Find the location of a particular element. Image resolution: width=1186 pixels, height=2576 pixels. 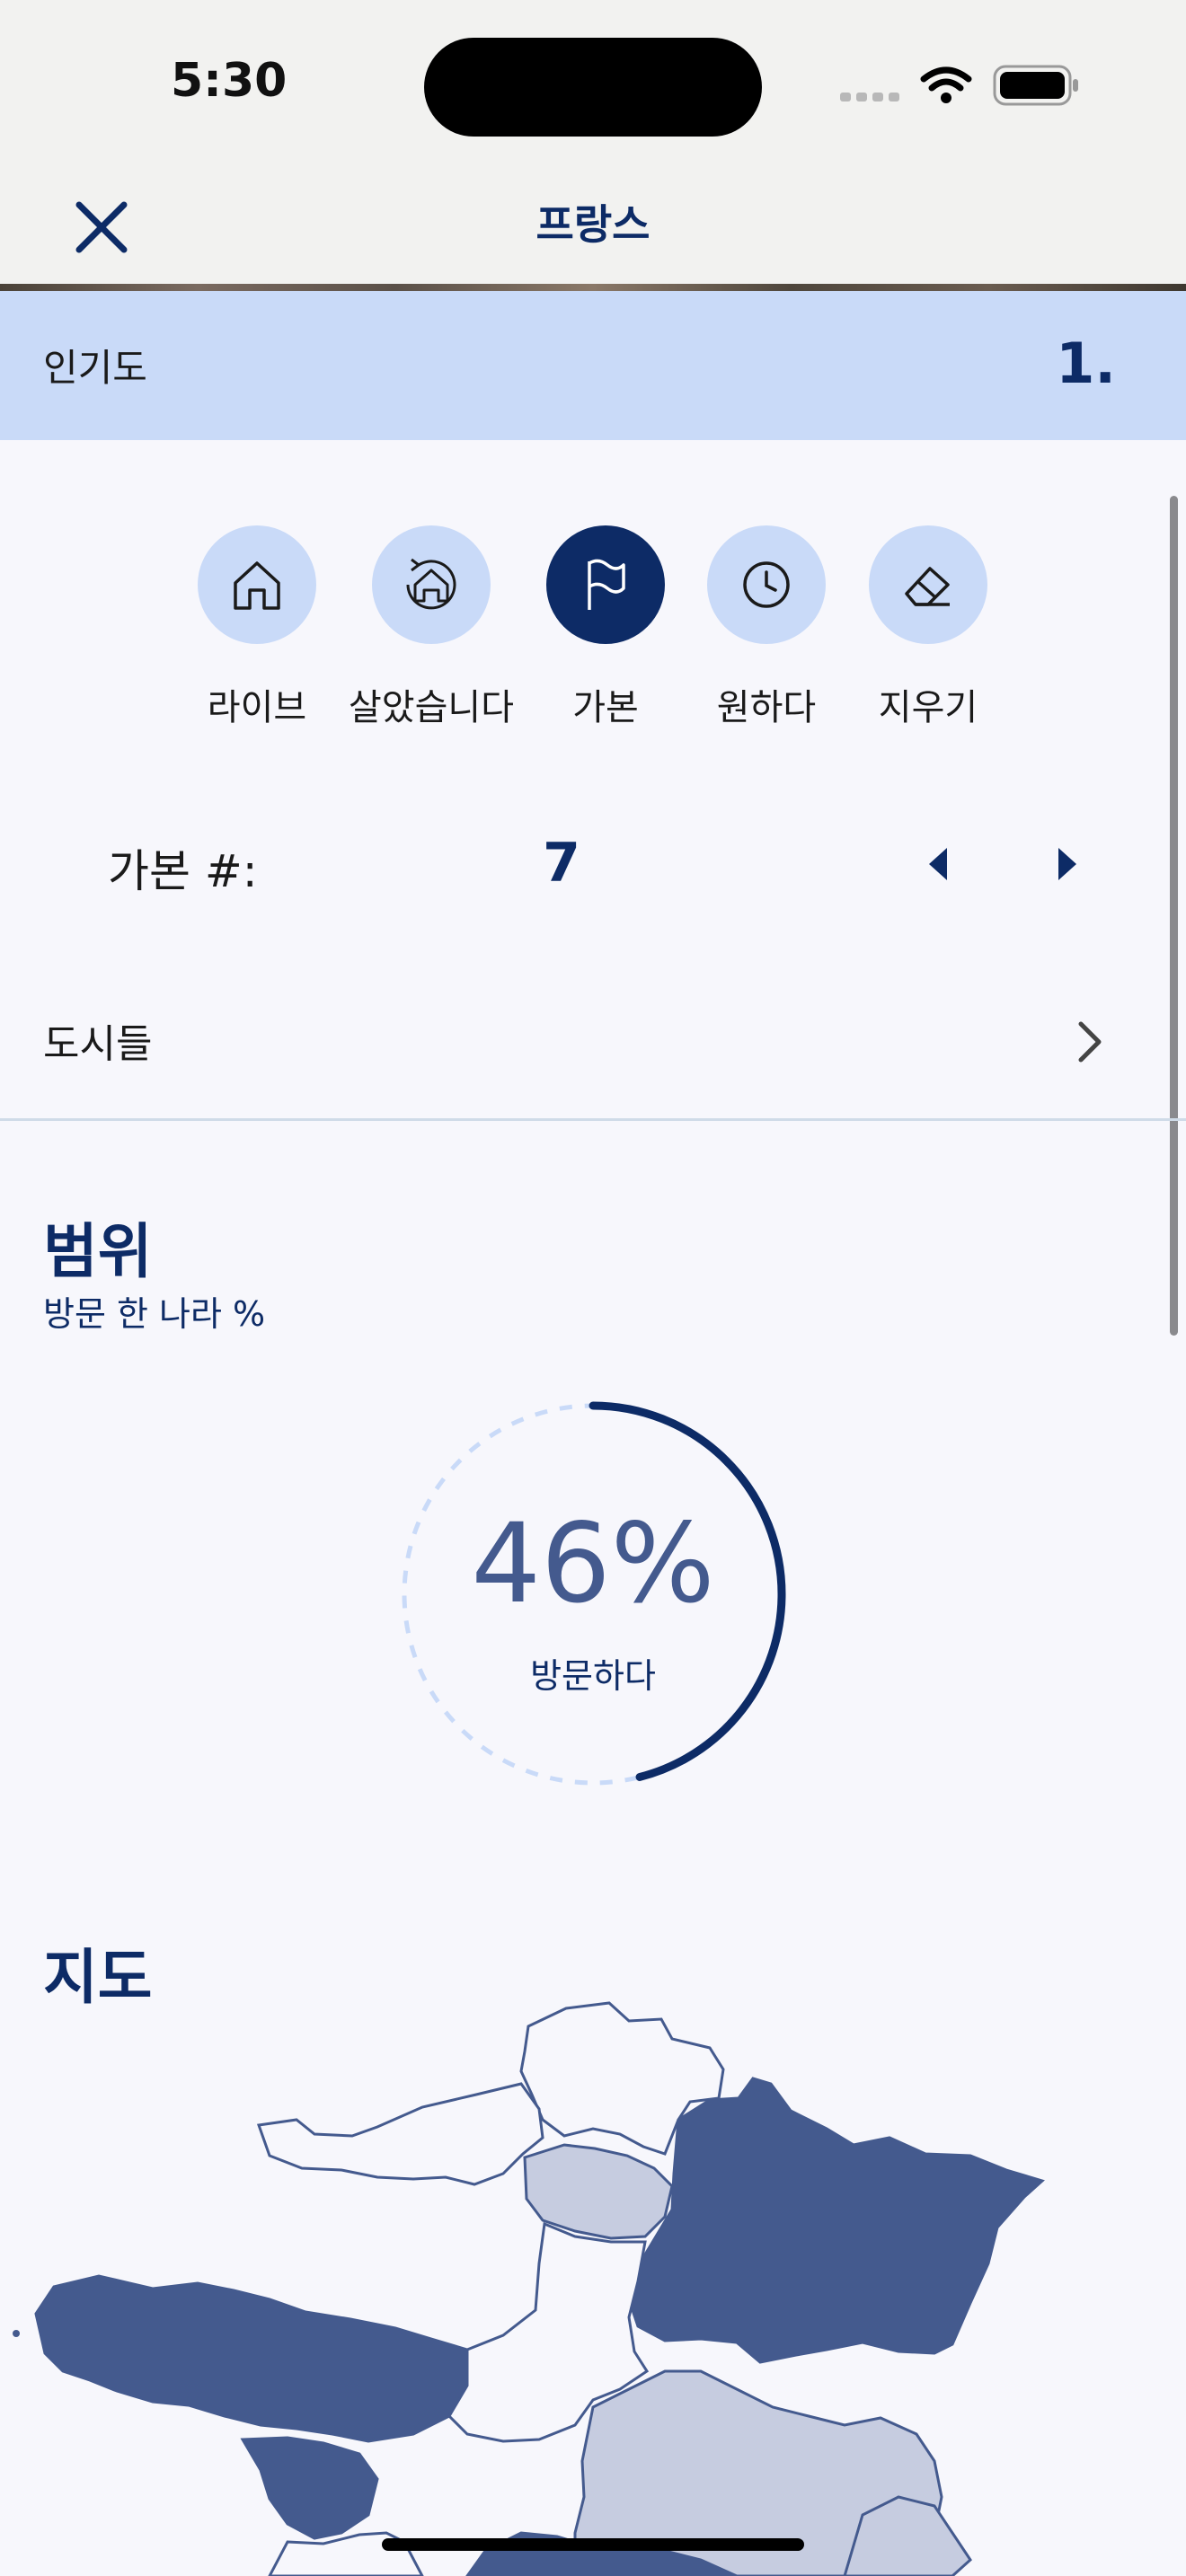

map-region-loire is located at coordinates (309, 2488).